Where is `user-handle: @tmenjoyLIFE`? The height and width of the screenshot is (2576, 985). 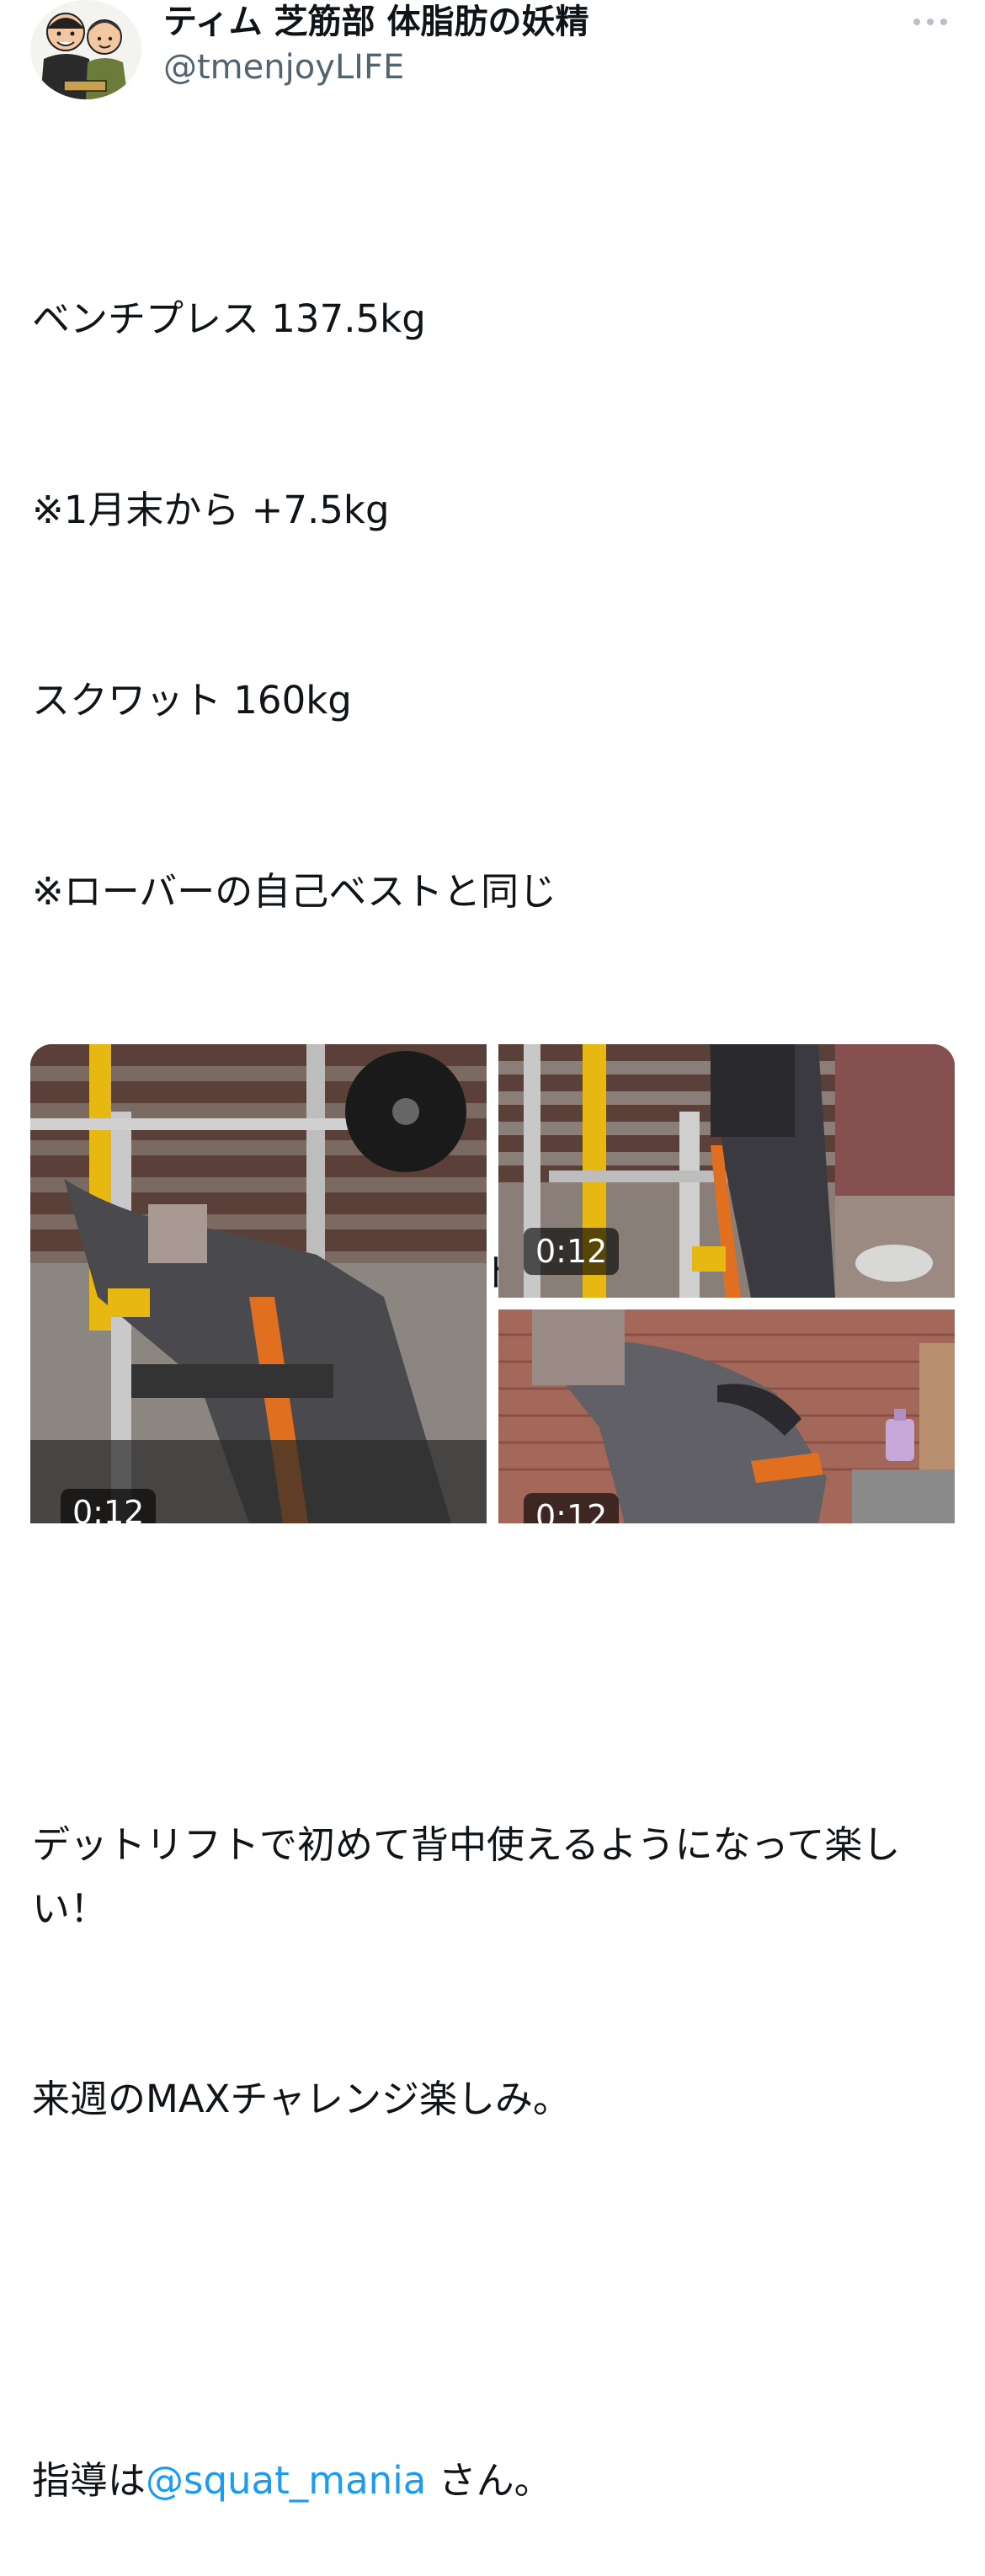 user-handle: @tmenjoyLIFE is located at coordinates (283, 67).